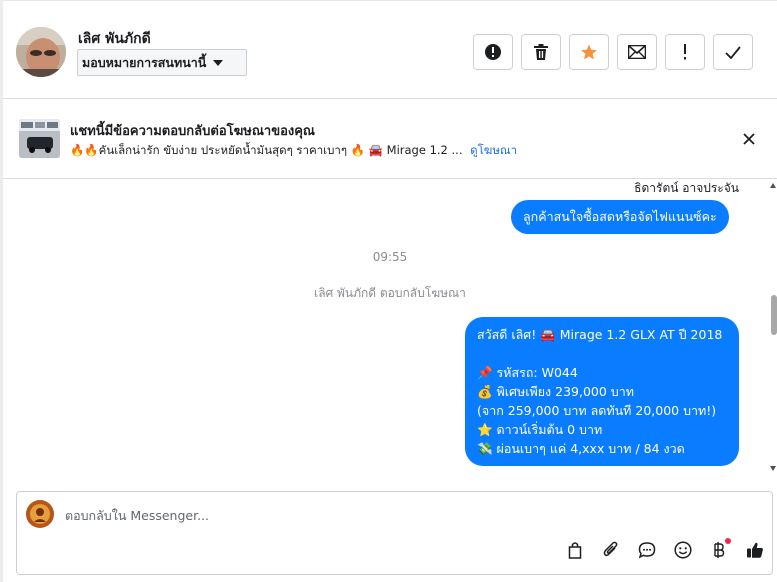  What do you see at coordinates (218, 62) in the screenshot?
I see `caret-down-icon` at bounding box center [218, 62].